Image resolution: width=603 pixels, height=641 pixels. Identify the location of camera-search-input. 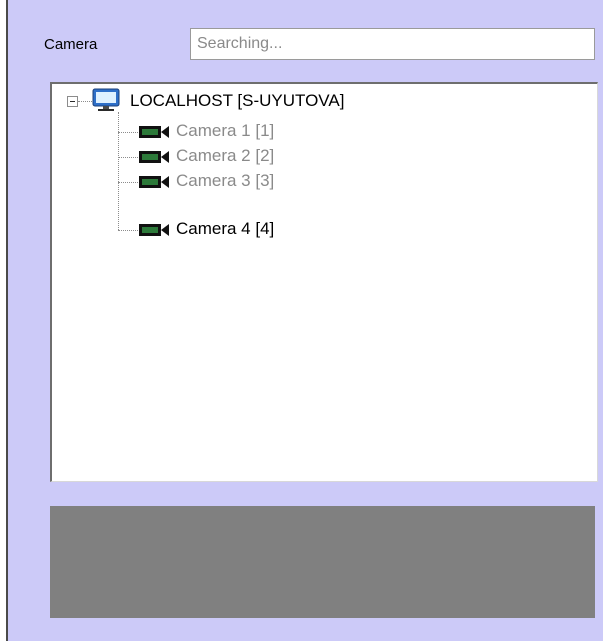
(392, 44).